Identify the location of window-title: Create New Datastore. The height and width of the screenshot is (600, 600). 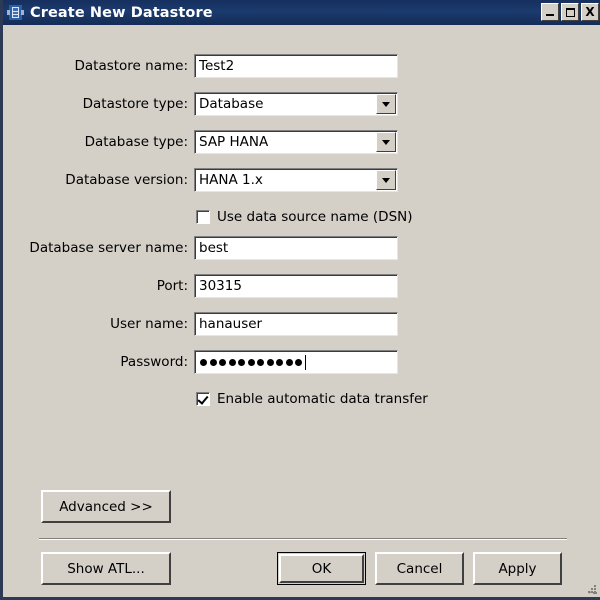
(121, 12).